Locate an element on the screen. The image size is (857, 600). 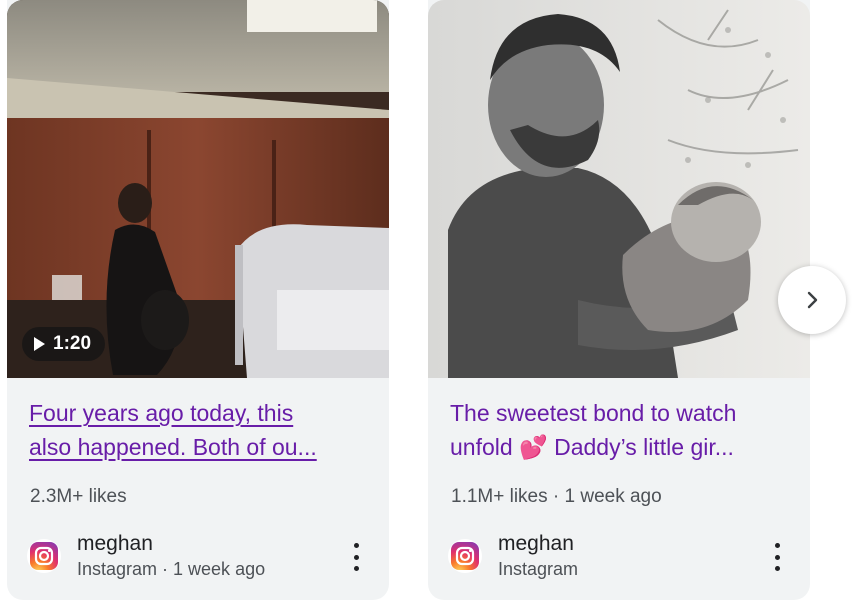
source-subtitle: Instagram · 1 week ago is located at coordinates (171, 569).